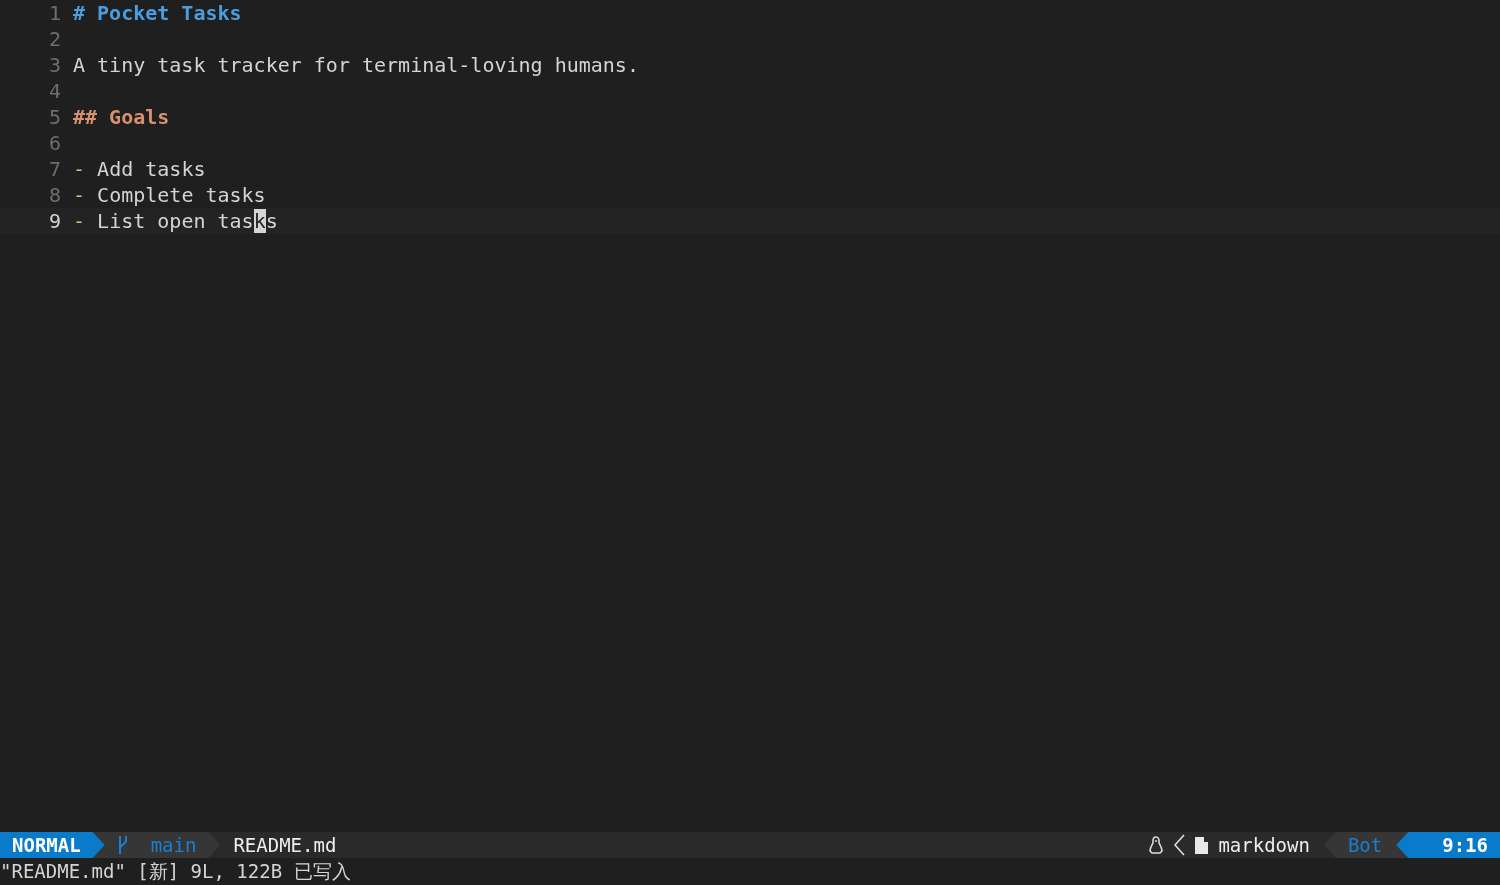 The image size is (1500, 885). Describe the element at coordinates (54, 195) in the screenshot. I see `line-number: 8` at that location.